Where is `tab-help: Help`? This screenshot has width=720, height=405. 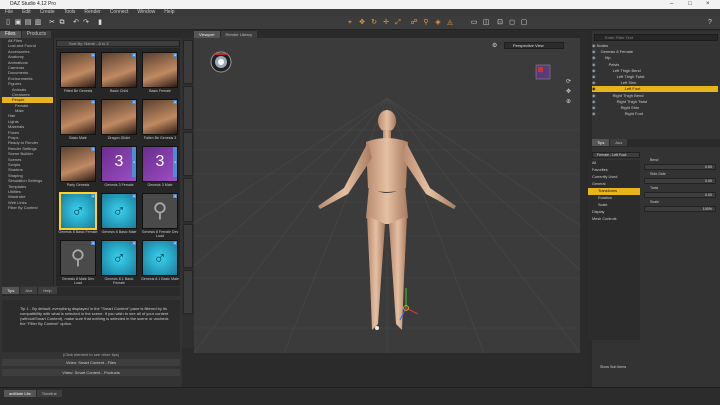
tab-help: Help is located at coordinates (47, 290).